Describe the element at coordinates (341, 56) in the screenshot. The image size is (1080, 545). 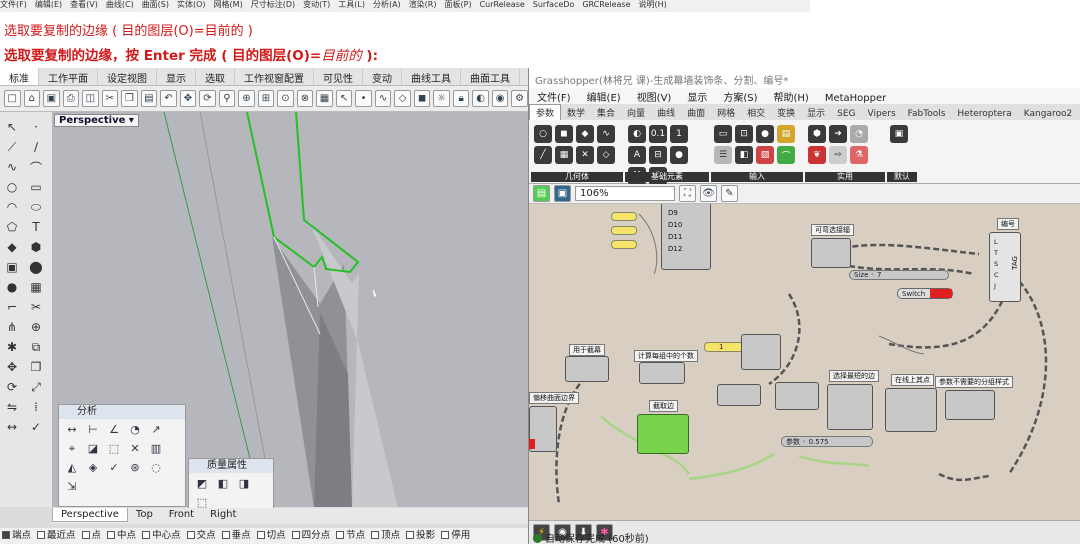
I see `layer-option: 目前的` at that location.